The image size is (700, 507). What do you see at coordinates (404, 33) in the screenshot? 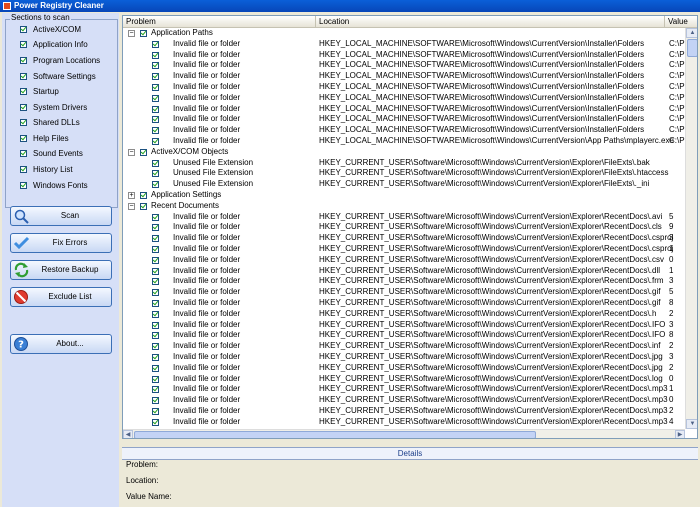
I see `tree-group-row: − Application Paths` at bounding box center [404, 33].